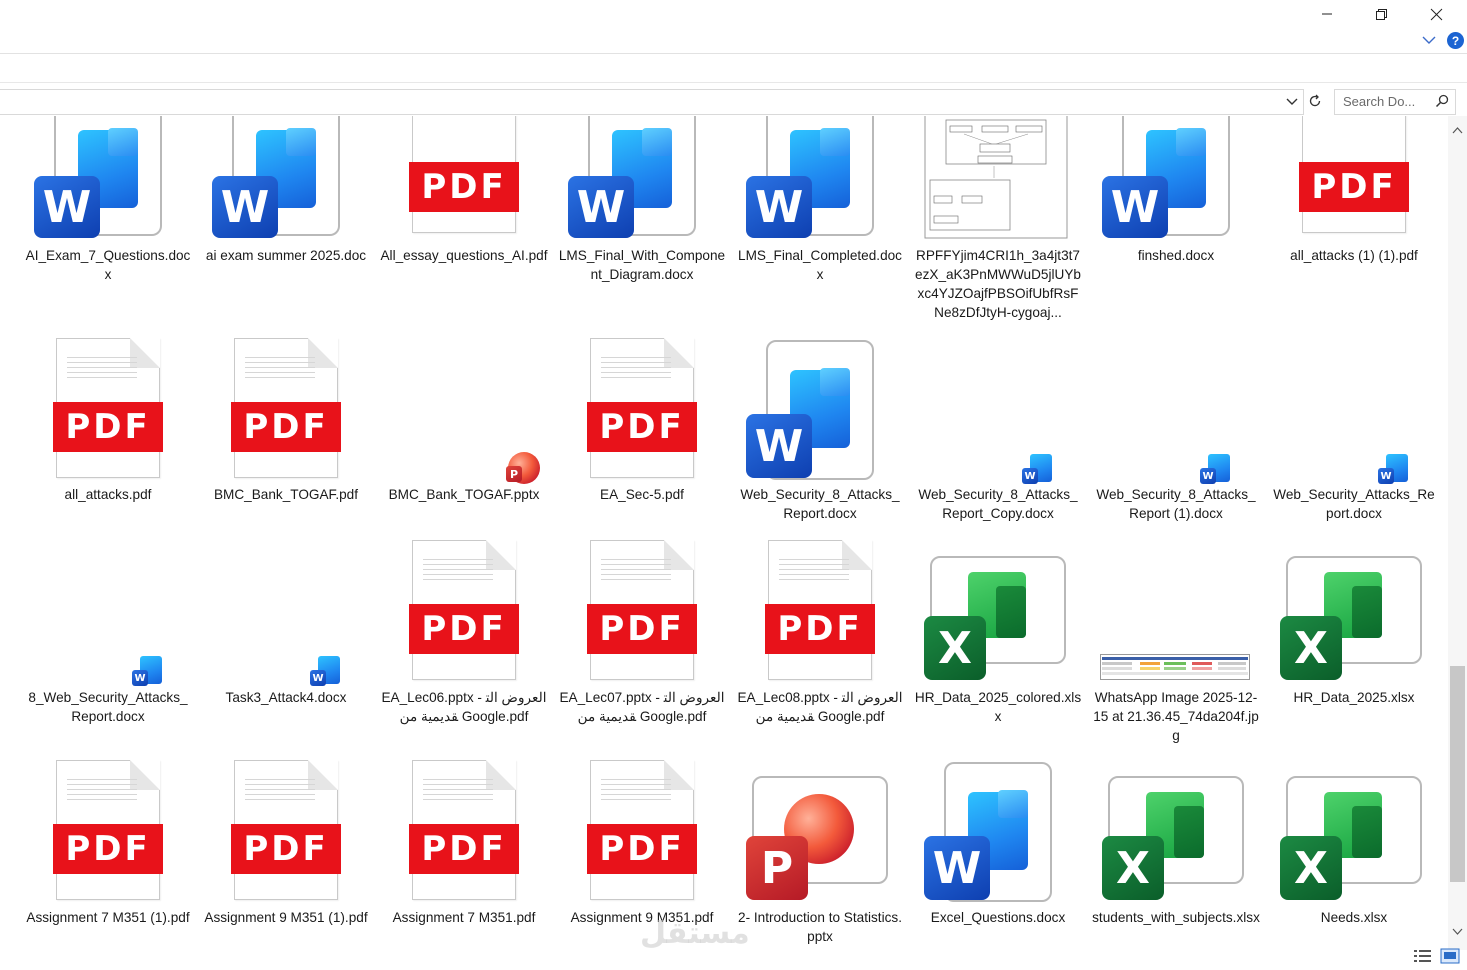 This screenshot has width=1467, height=970. Describe the element at coordinates (286, 255) in the screenshot. I see `file-name: ai exam summer 2025.doc` at that location.